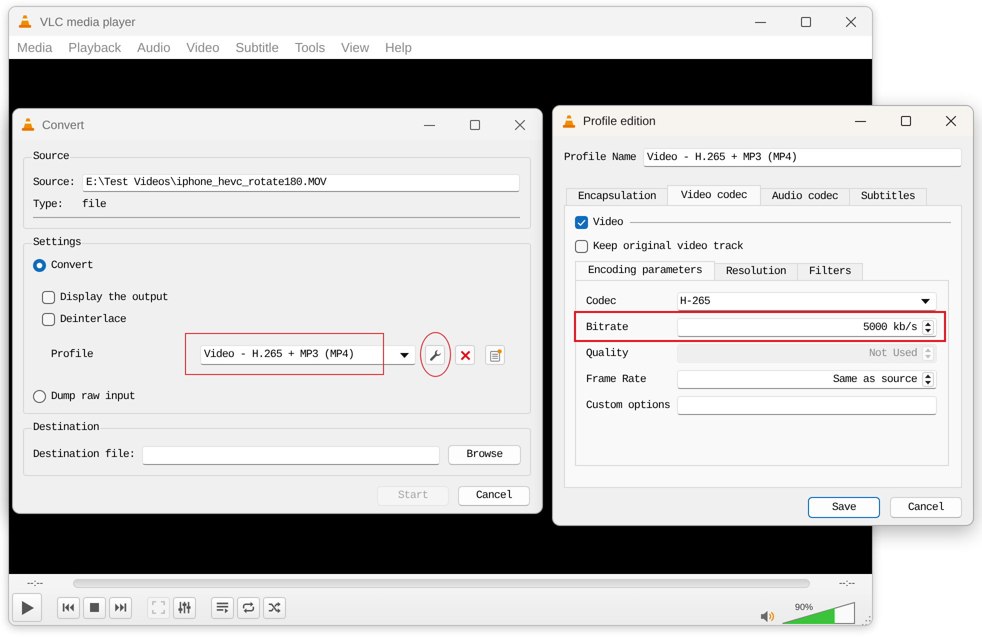 This screenshot has height=637, width=982. Describe the element at coordinates (847, 583) in the screenshot. I see `total-time: --:--` at that location.